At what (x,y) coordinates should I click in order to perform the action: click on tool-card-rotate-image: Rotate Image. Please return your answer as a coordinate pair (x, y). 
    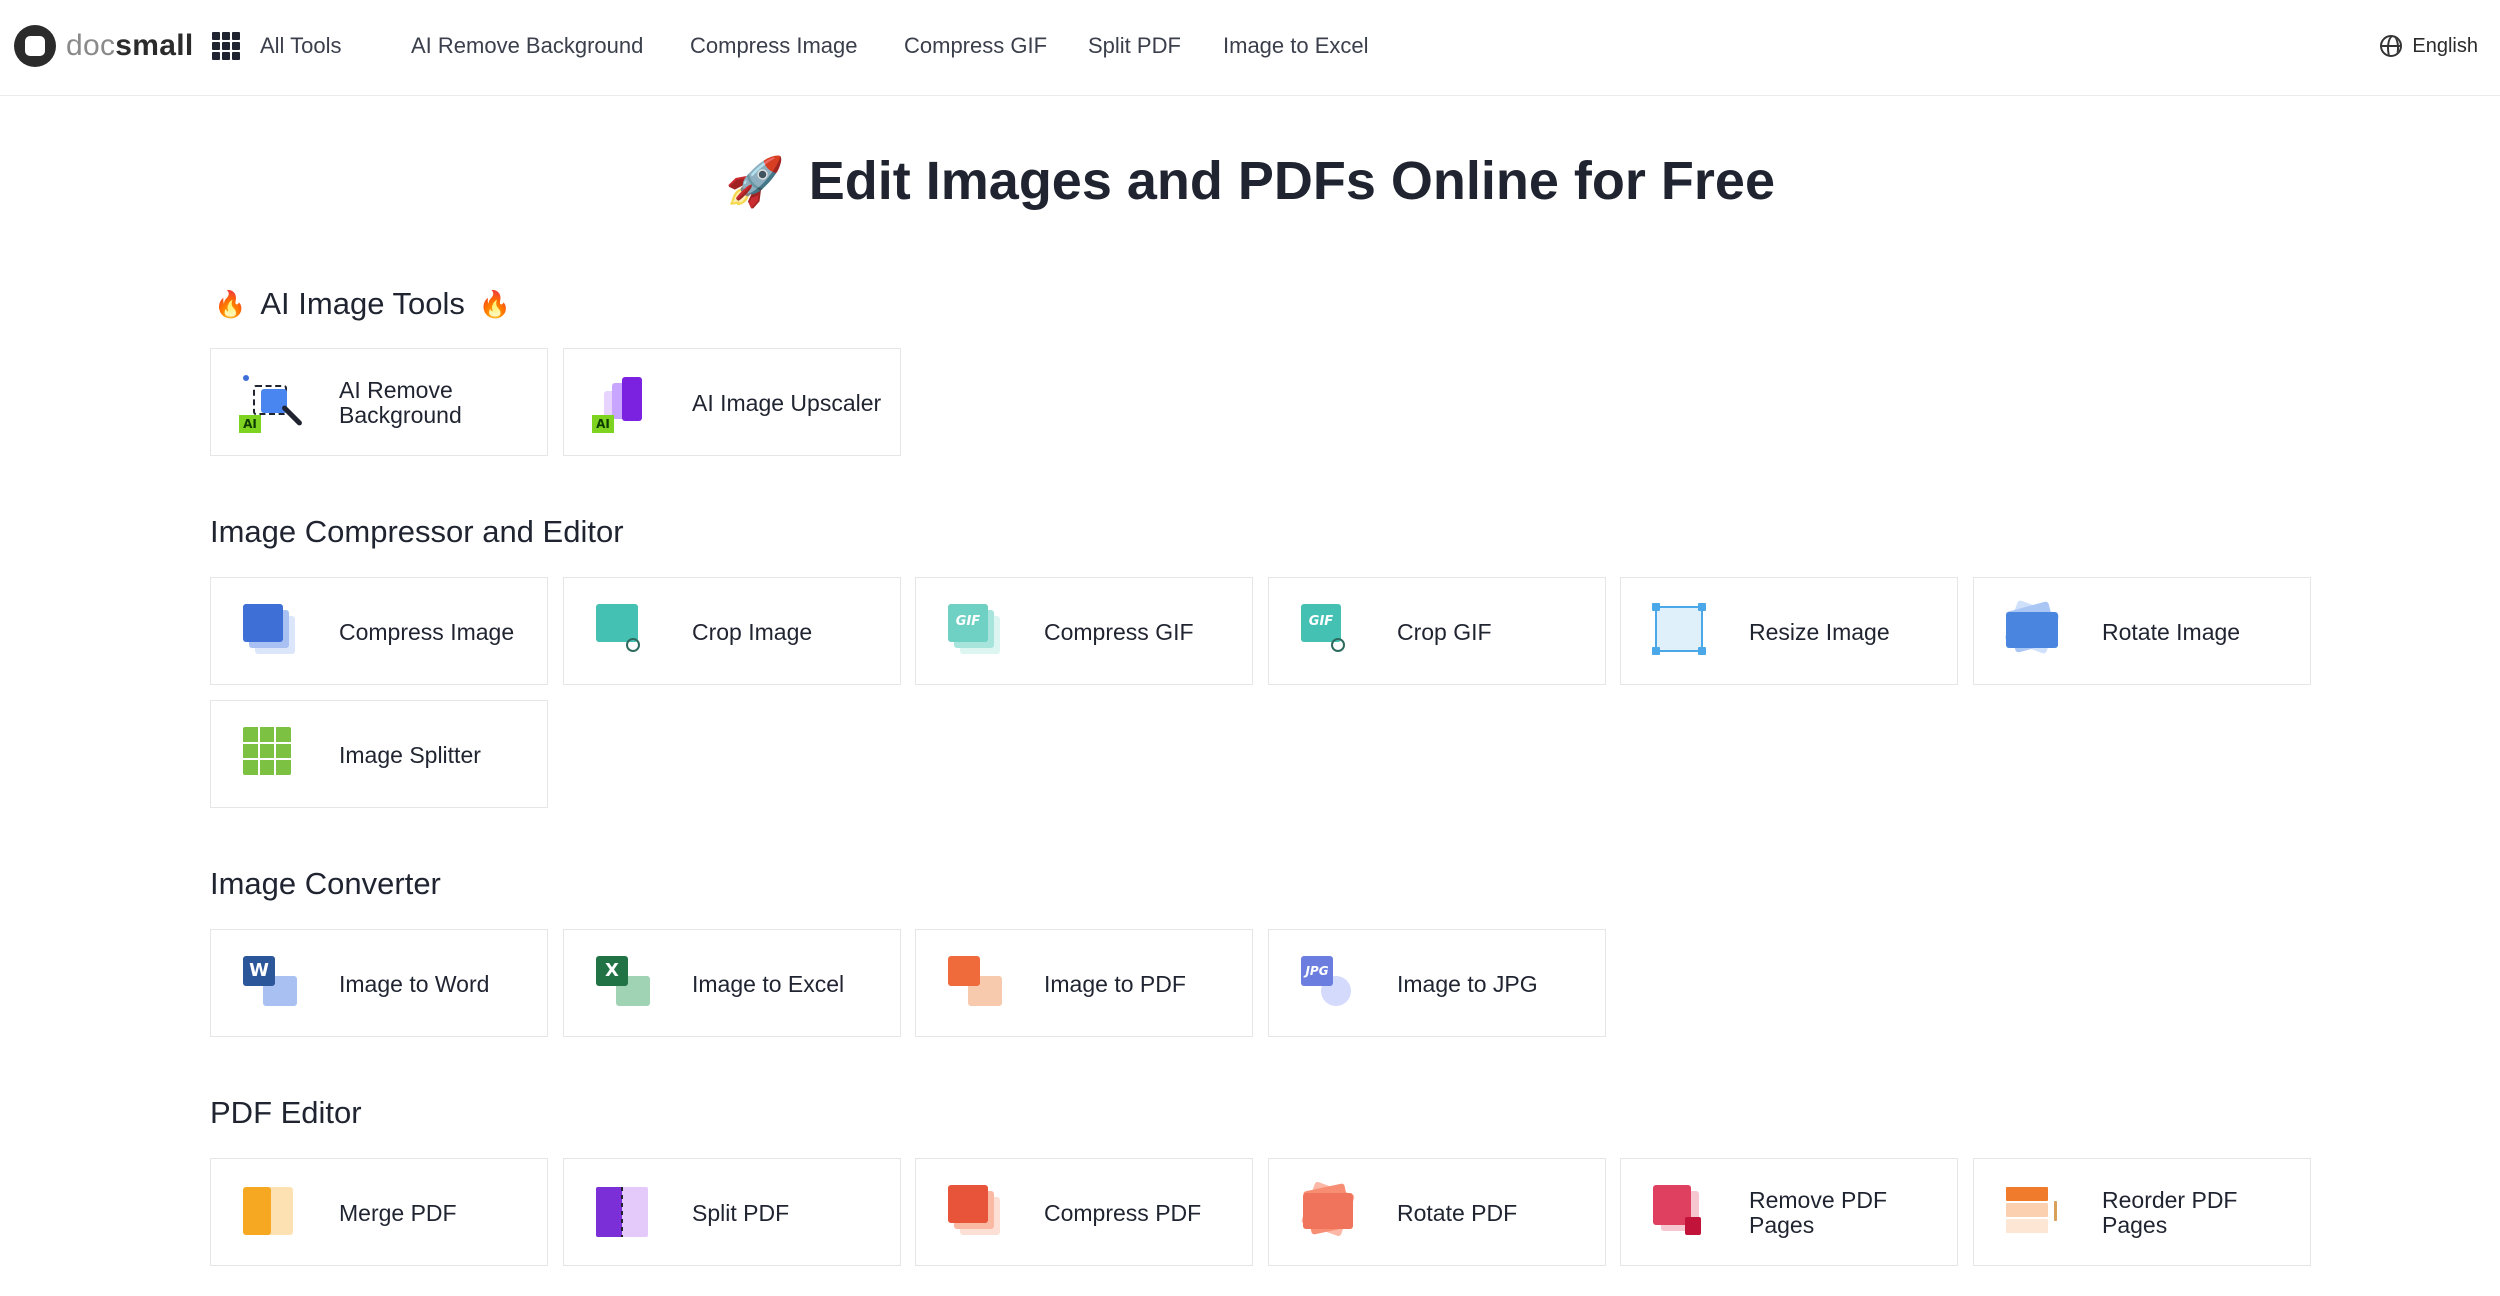
    Looking at the image, I should click on (2142, 631).